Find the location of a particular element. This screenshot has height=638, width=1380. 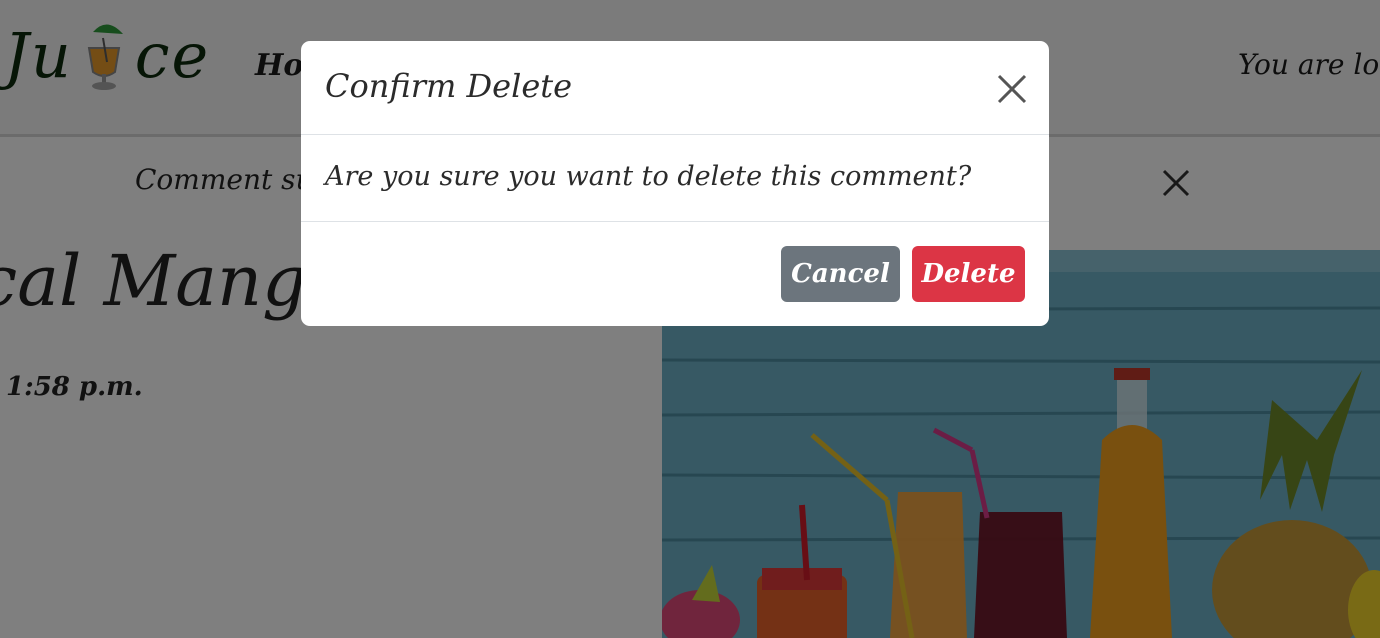

delete-button: Delete is located at coordinates (968, 274).